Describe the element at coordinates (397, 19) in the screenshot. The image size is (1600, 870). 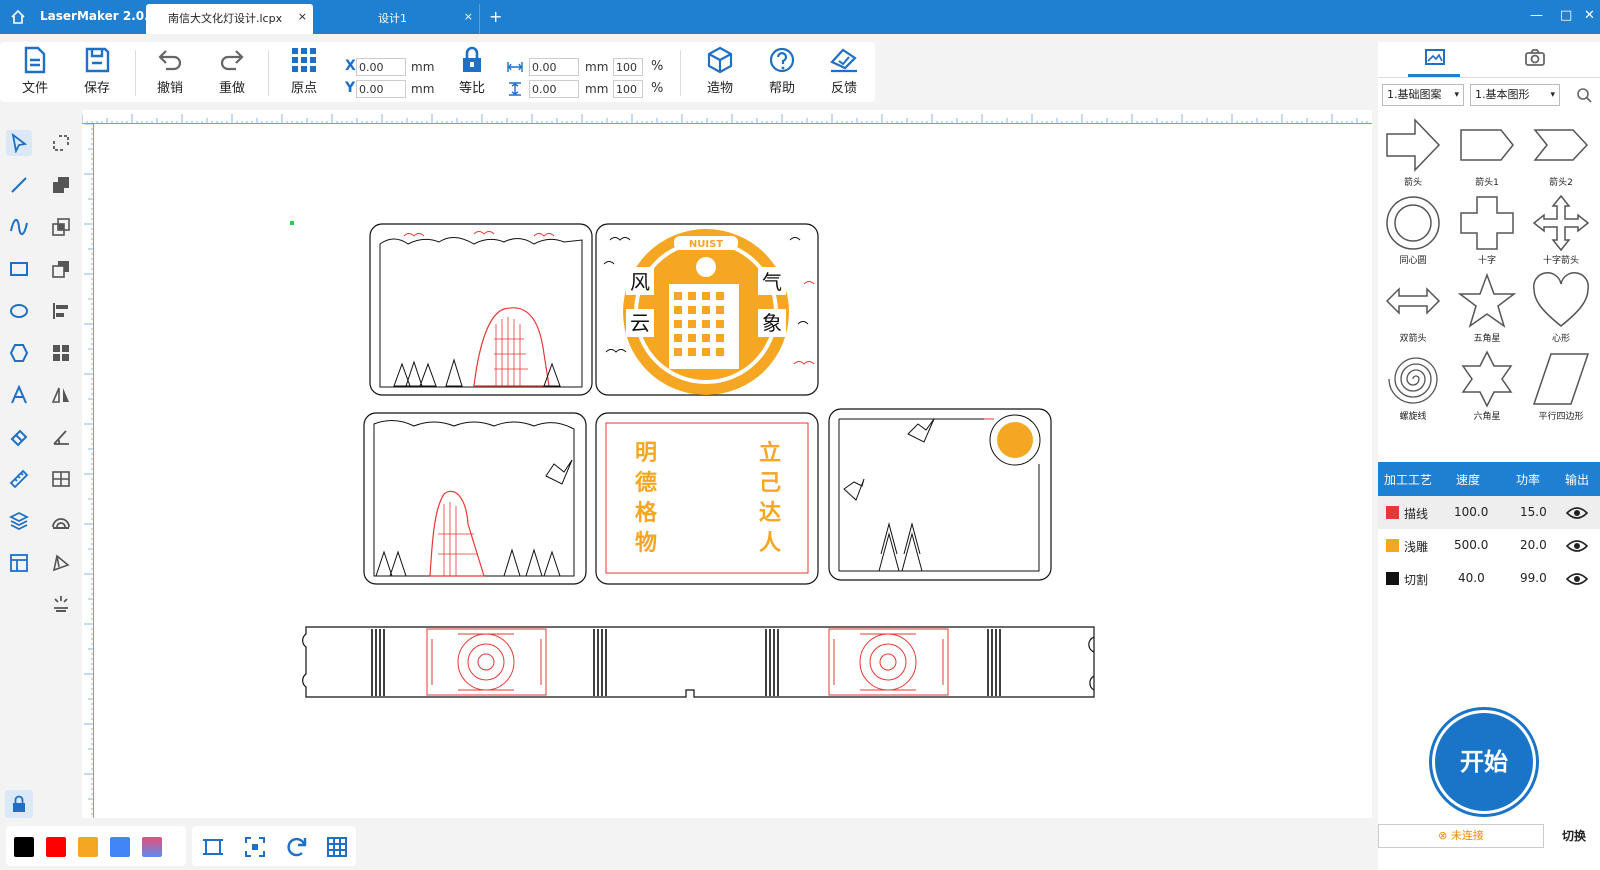
I see `tab-design1: 设计1 ×` at that location.